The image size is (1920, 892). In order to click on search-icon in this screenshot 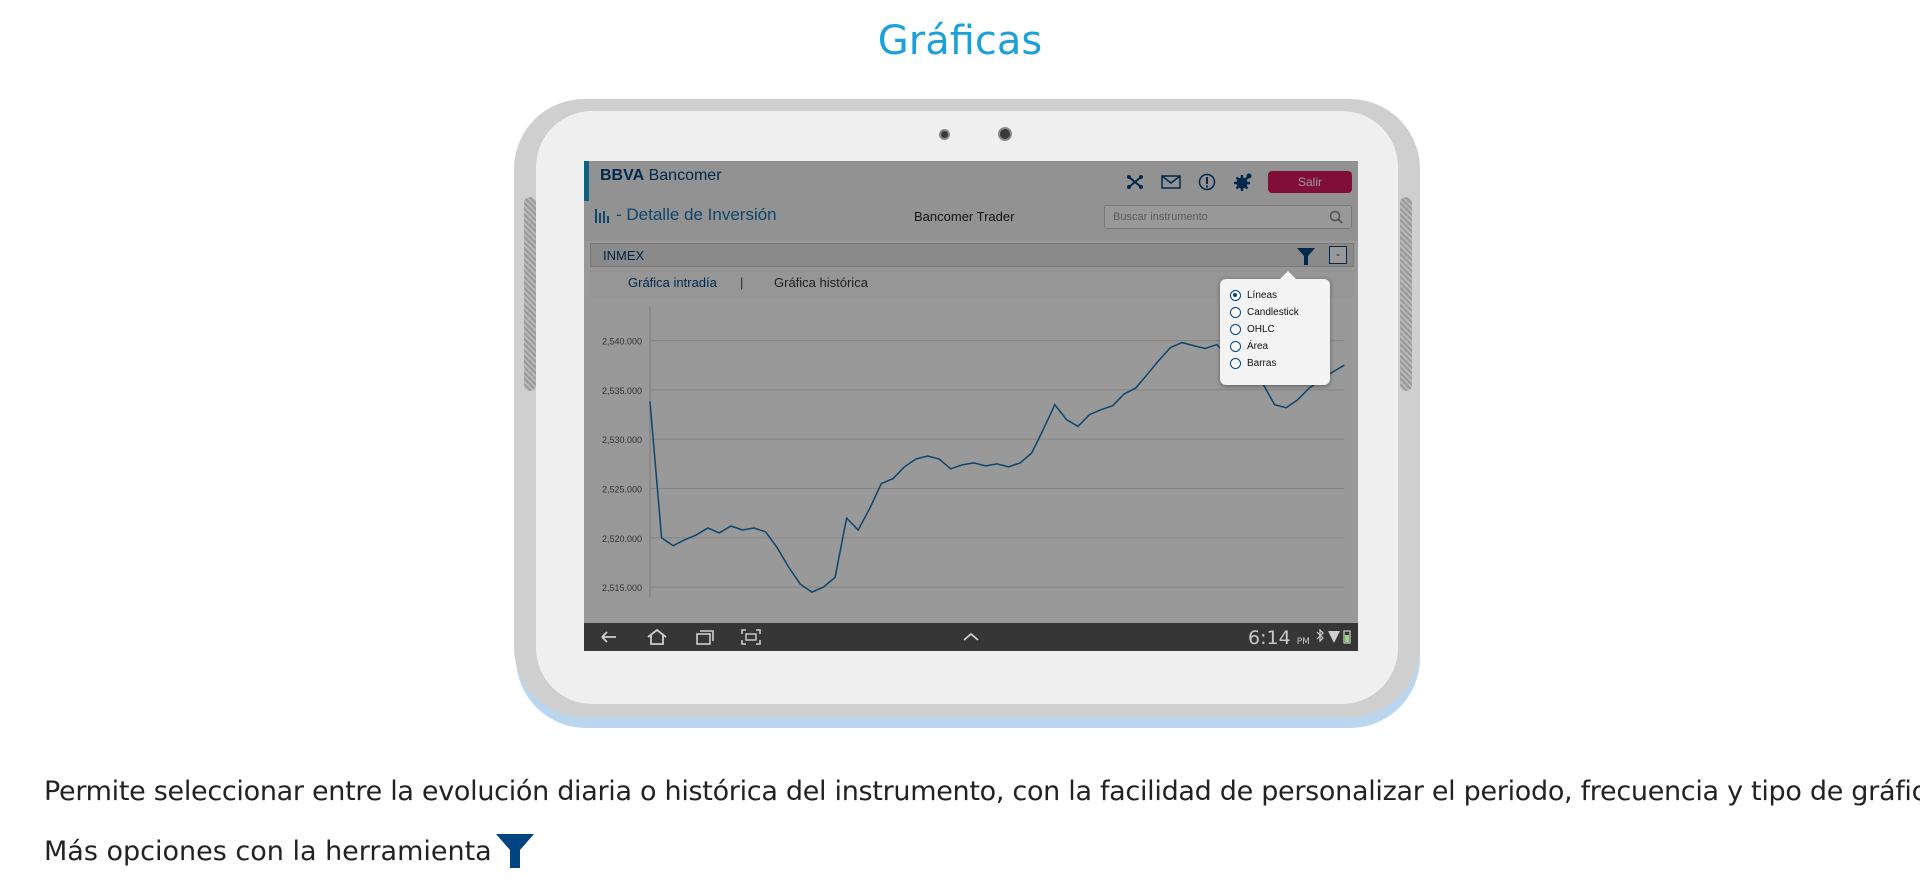, I will do `click(1336, 217)`.